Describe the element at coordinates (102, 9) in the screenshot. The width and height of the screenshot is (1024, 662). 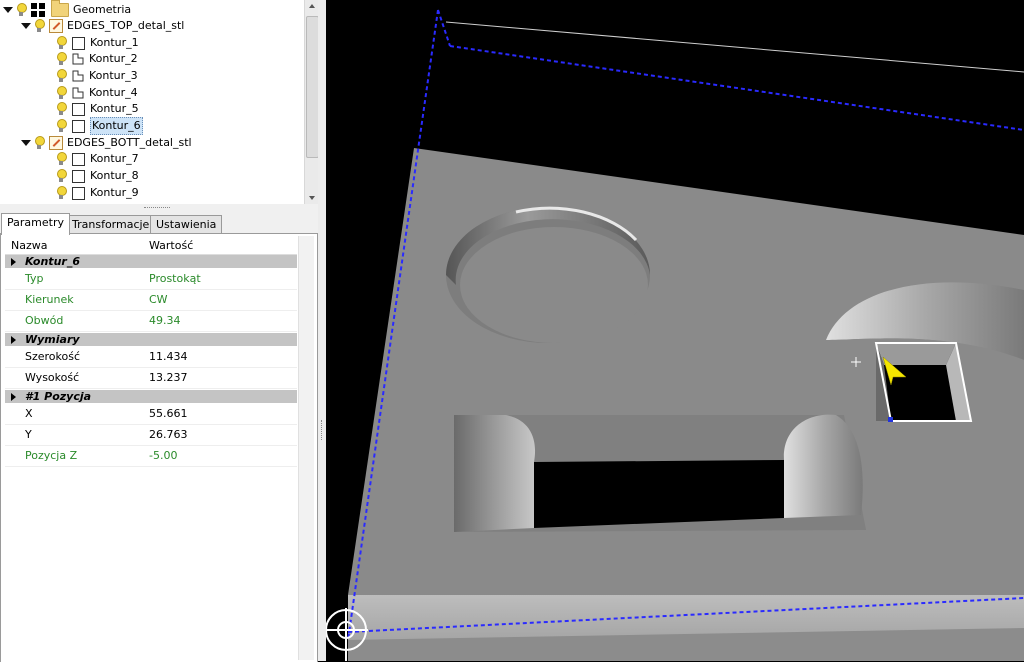
I see `tree-root-label: Geometria` at that location.